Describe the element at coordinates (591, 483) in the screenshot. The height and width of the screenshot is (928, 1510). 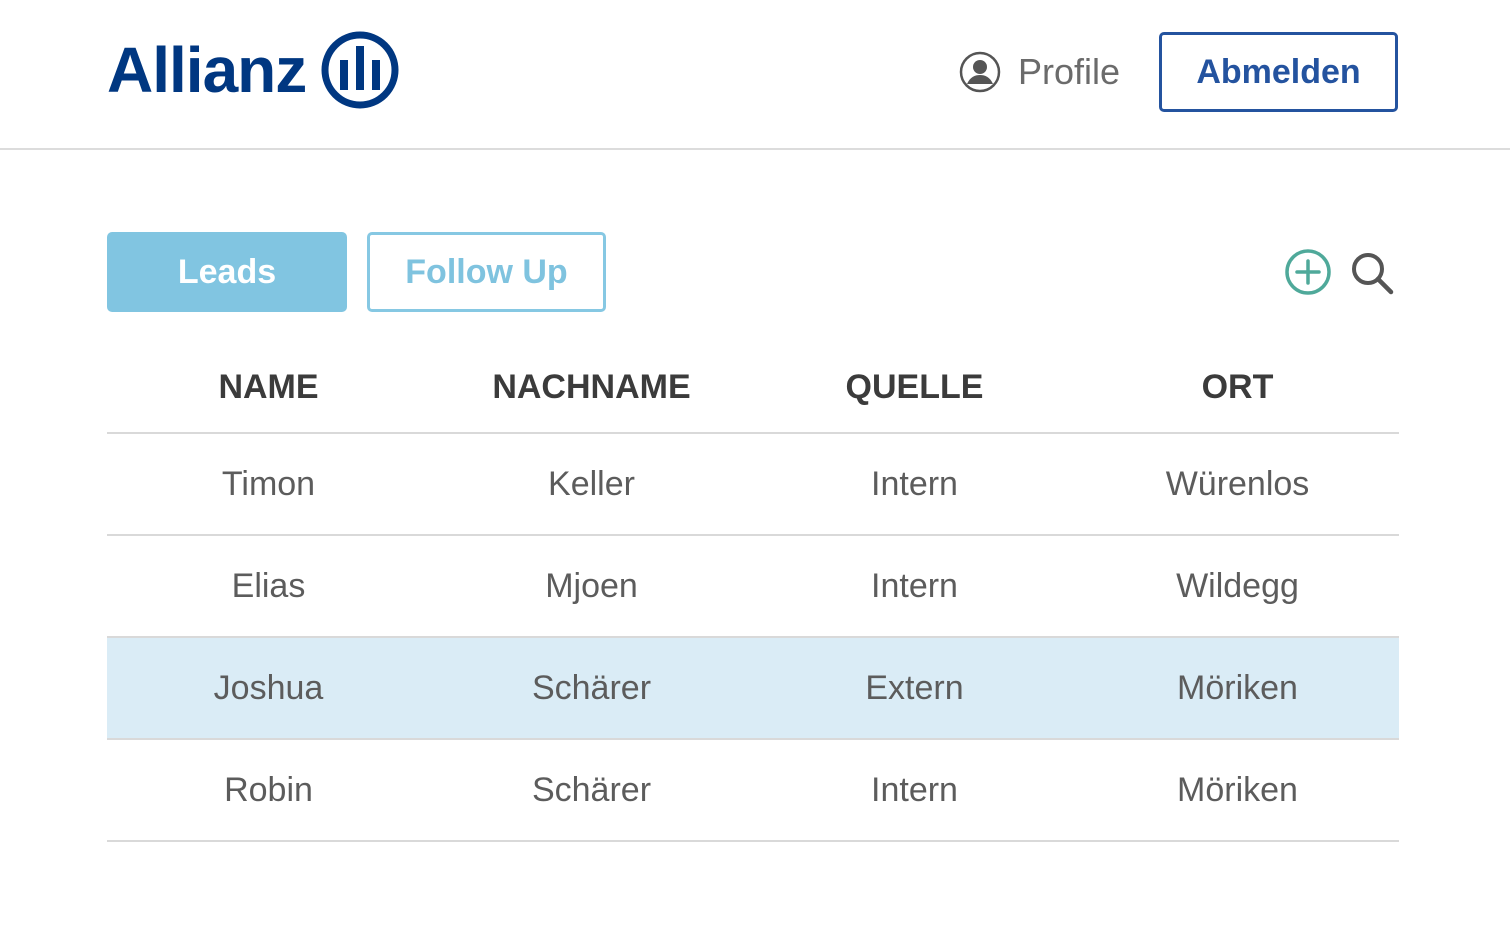
I see `cell-nachname: Keller` at that location.